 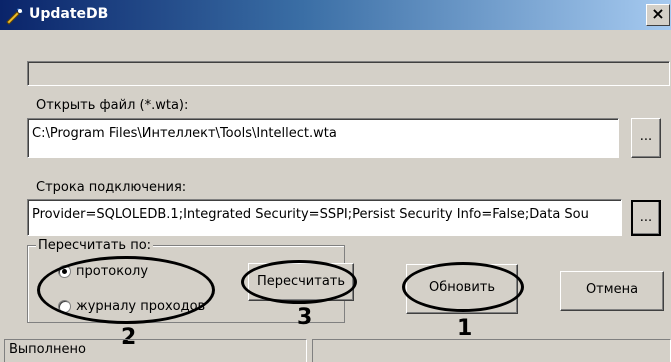 What do you see at coordinates (465, 328) in the screenshot?
I see `annotation-number-1: 1` at bounding box center [465, 328].